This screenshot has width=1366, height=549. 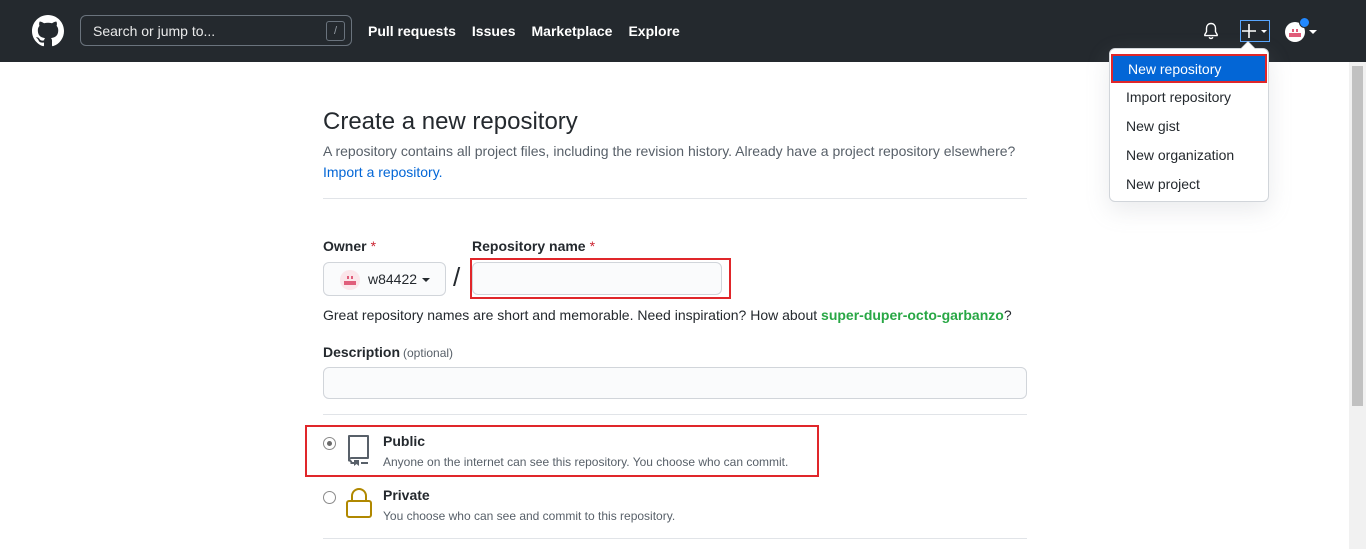 I want to click on repo-name-label: Repository name *, so click(x=533, y=246).